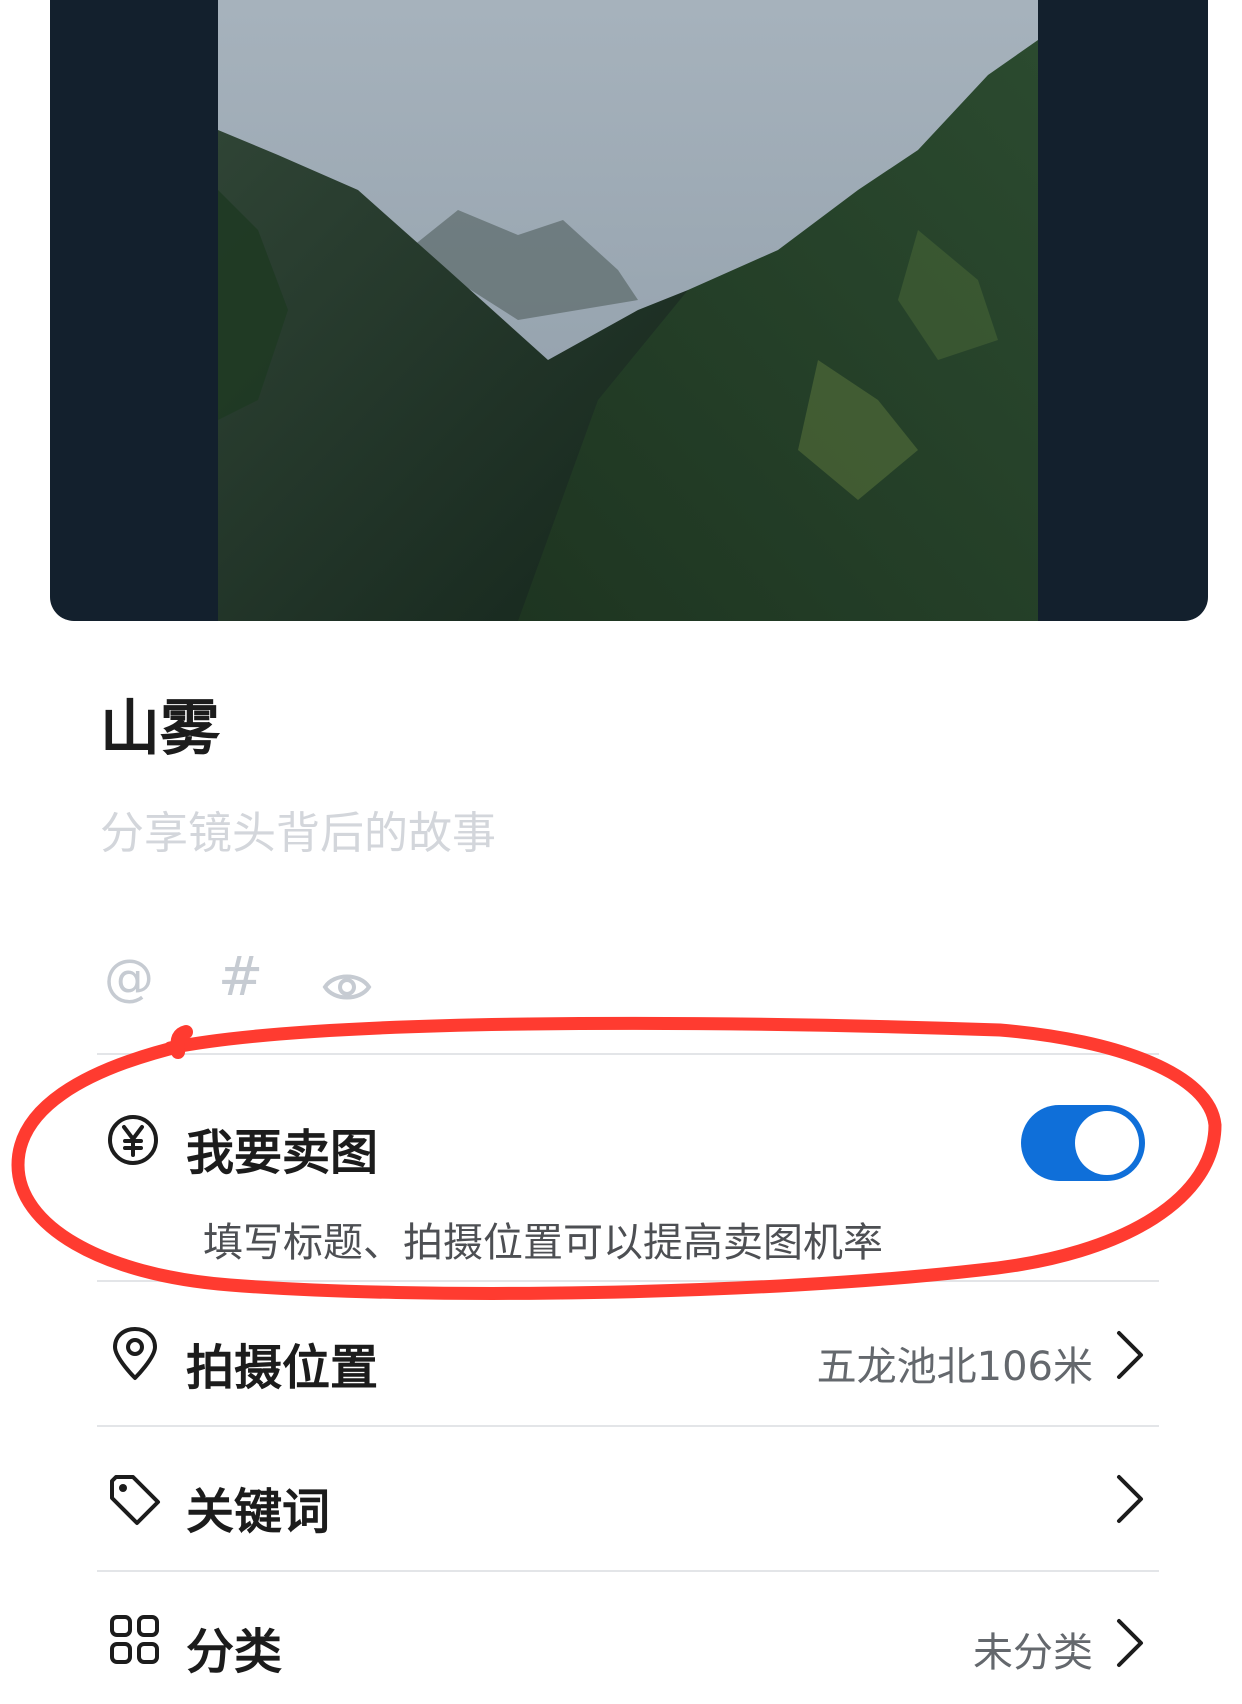  What do you see at coordinates (628, 1150) in the screenshot?
I see `sell-photo-row: 我要卖图` at bounding box center [628, 1150].